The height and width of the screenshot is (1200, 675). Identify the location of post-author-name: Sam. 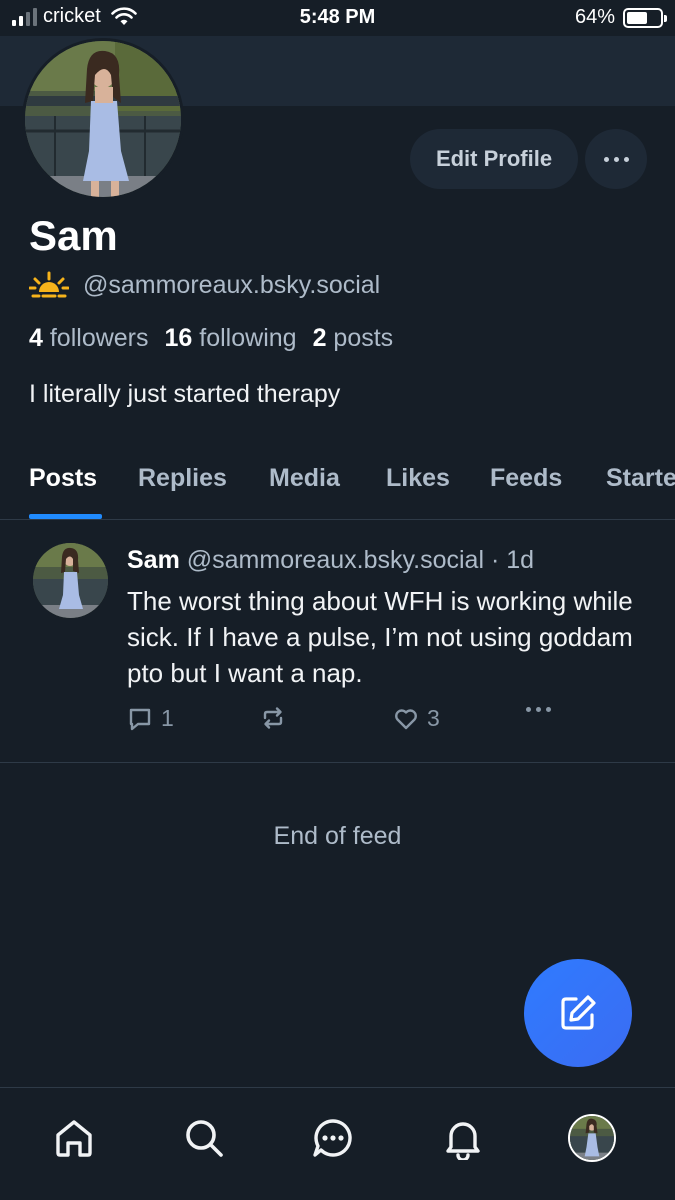
(153, 560).